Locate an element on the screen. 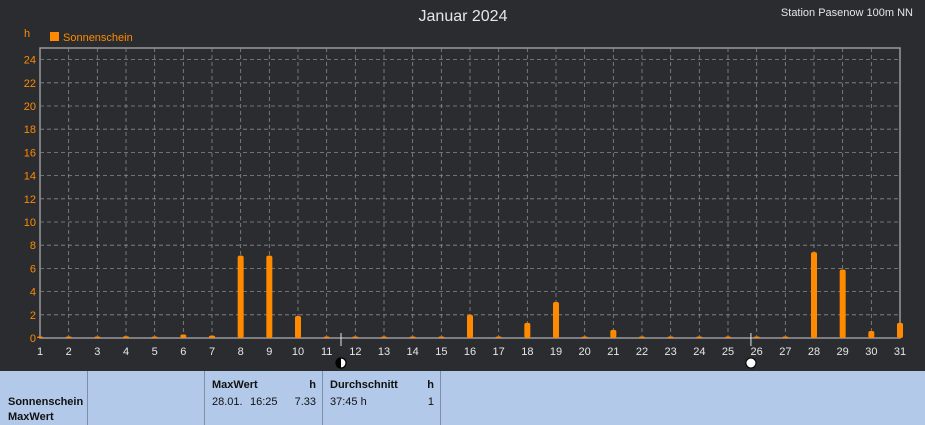 This screenshot has height=425, width=925. x-tick-label: 30 is located at coordinates (871, 352).